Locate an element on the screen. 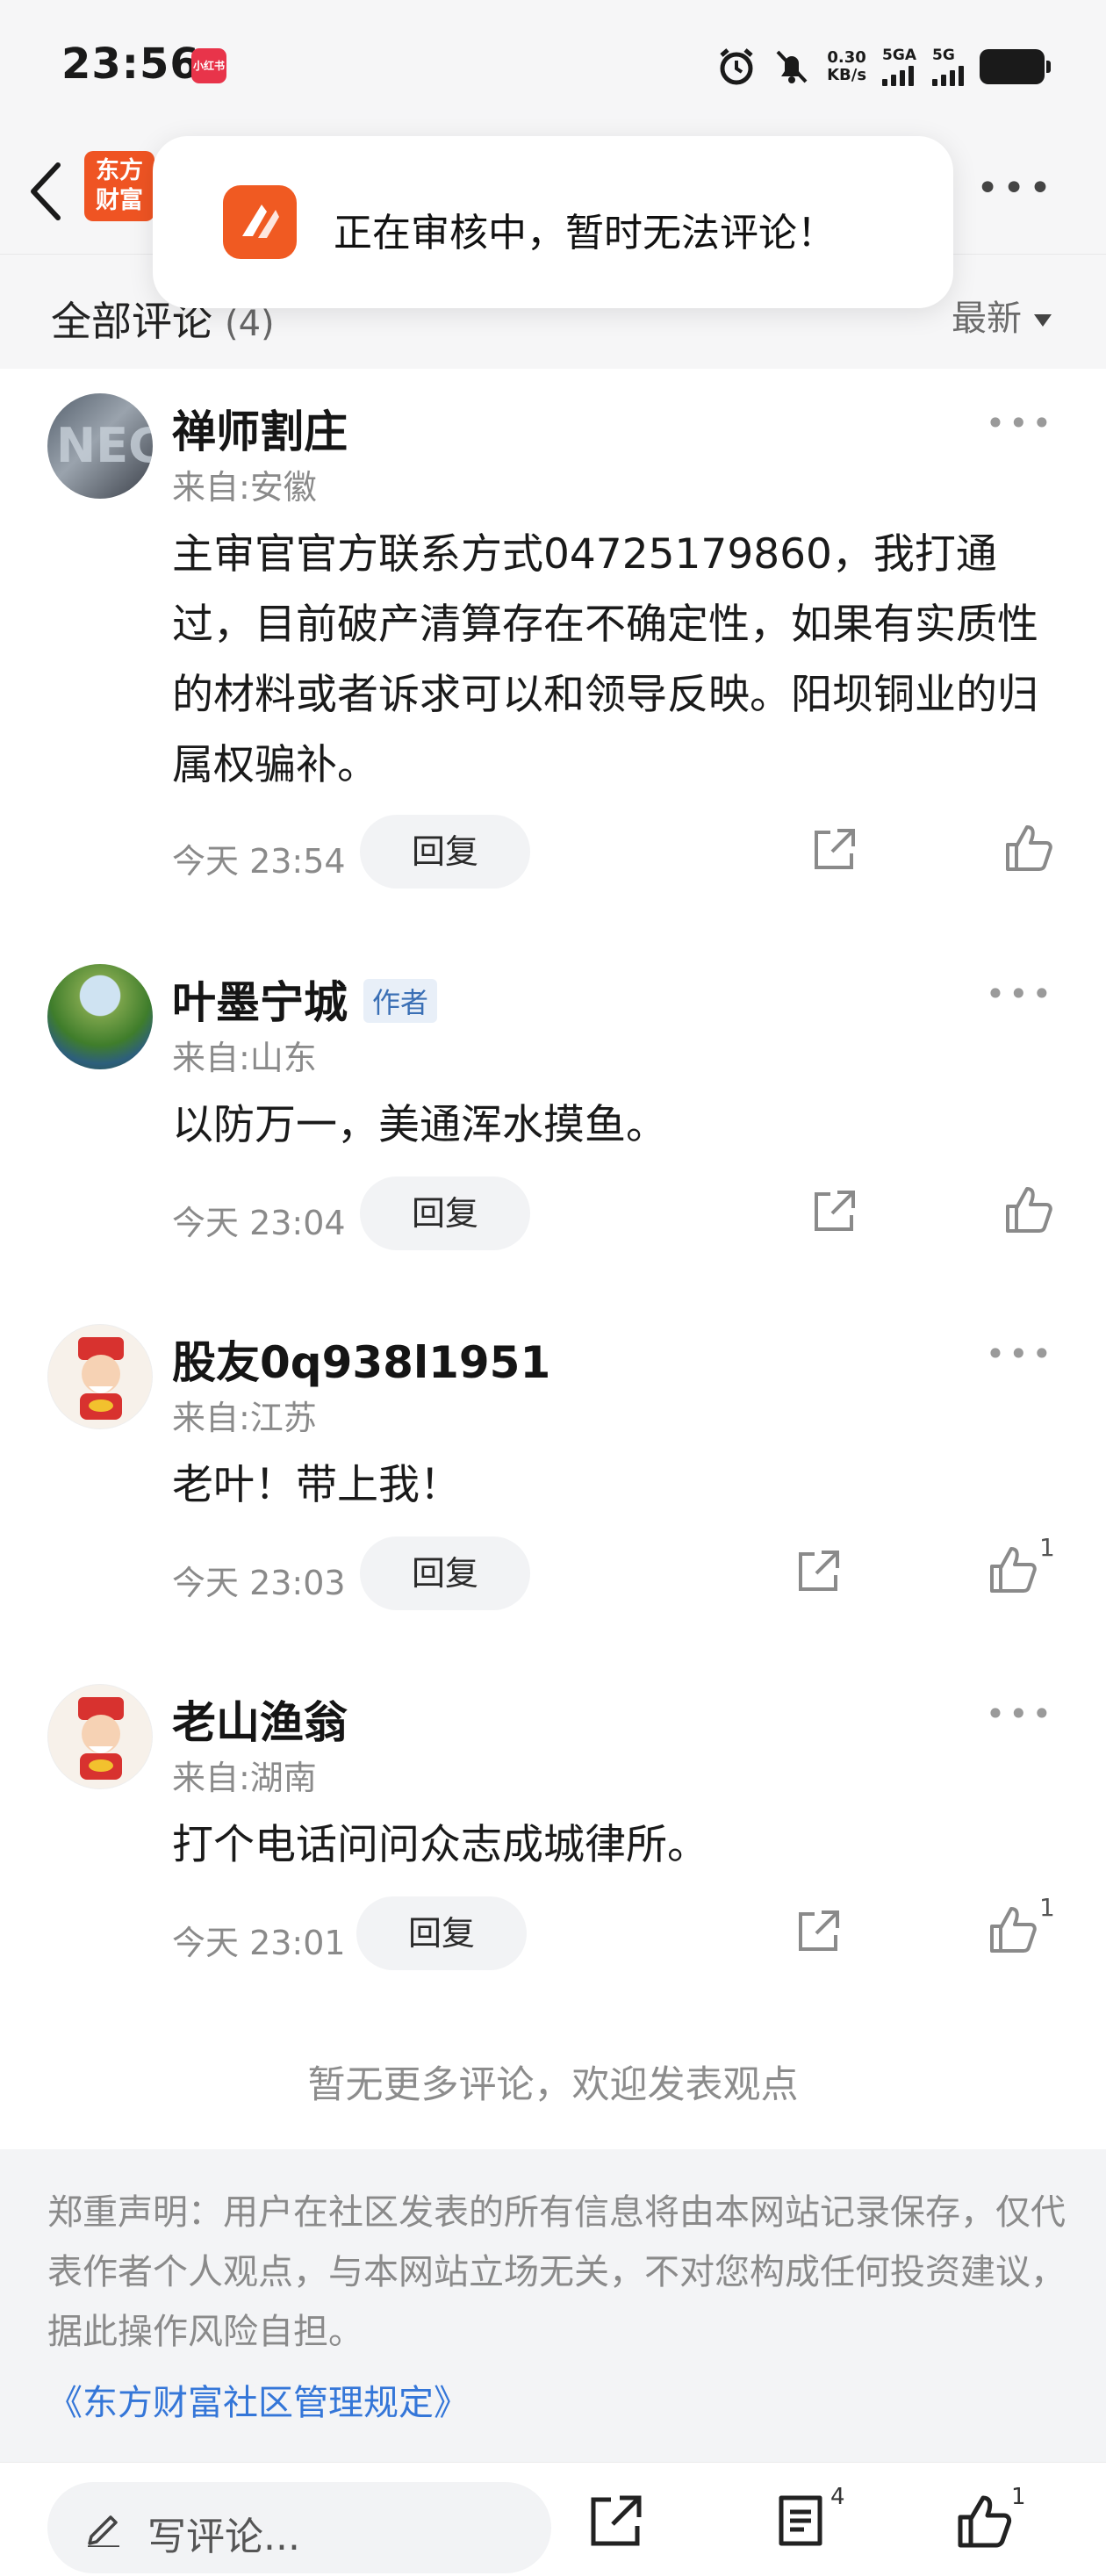  bottom-action-bar: 写评论... 4 1 is located at coordinates (553, 2519).